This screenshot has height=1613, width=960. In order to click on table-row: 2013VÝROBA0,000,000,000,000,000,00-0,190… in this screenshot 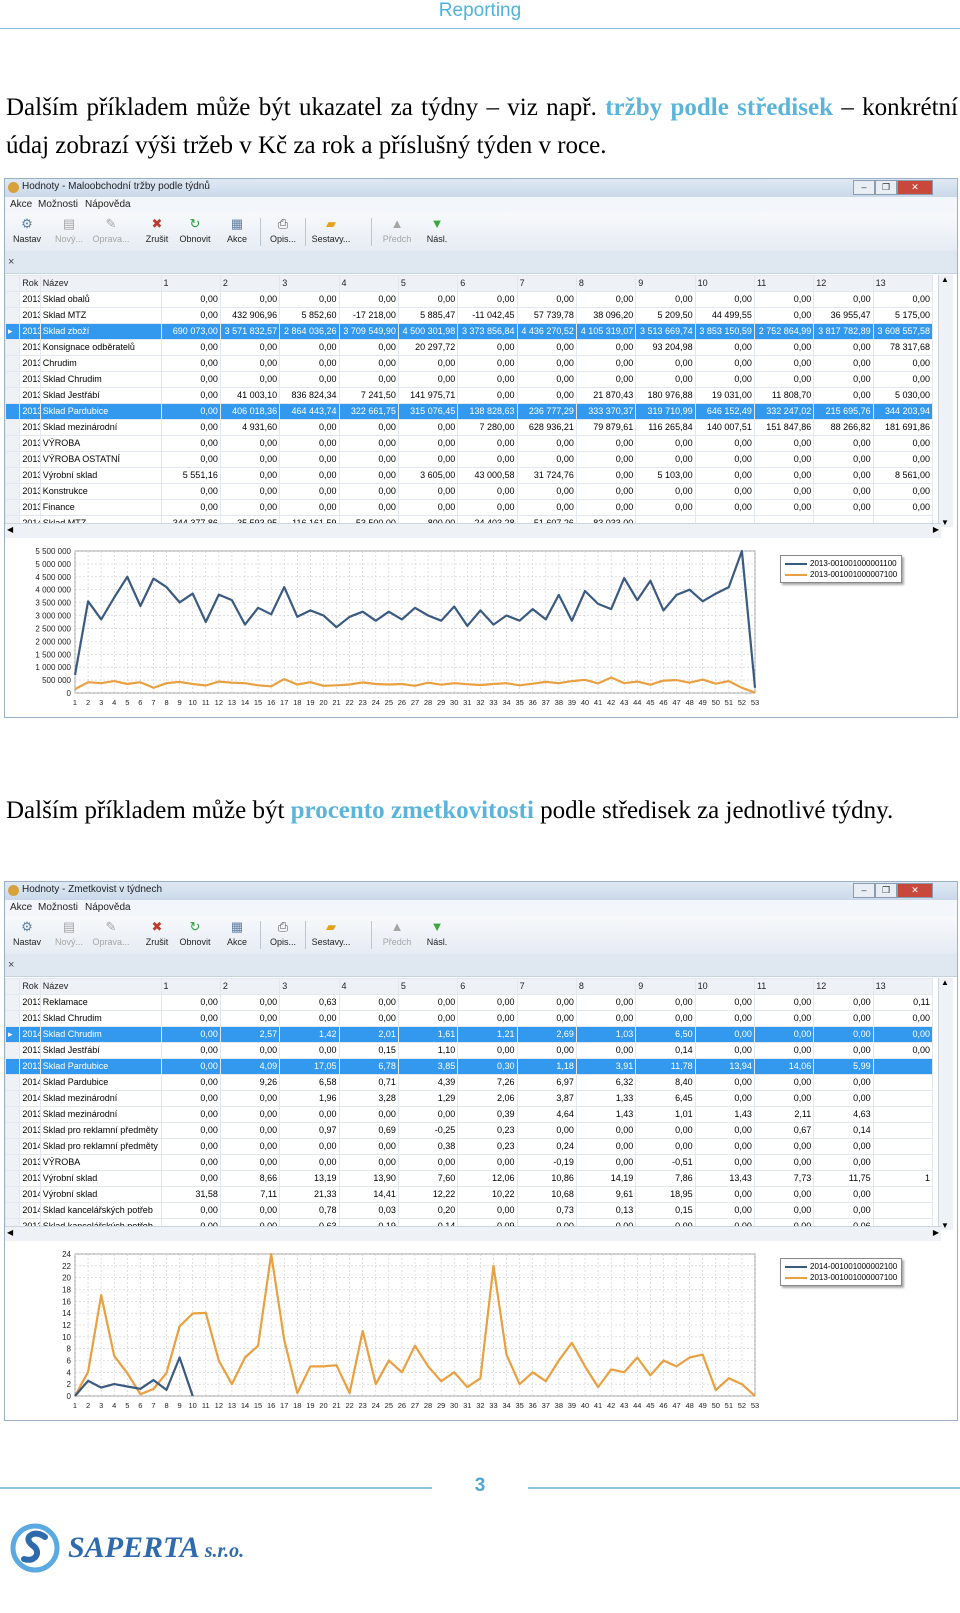, I will do `click(469, 1162)`.